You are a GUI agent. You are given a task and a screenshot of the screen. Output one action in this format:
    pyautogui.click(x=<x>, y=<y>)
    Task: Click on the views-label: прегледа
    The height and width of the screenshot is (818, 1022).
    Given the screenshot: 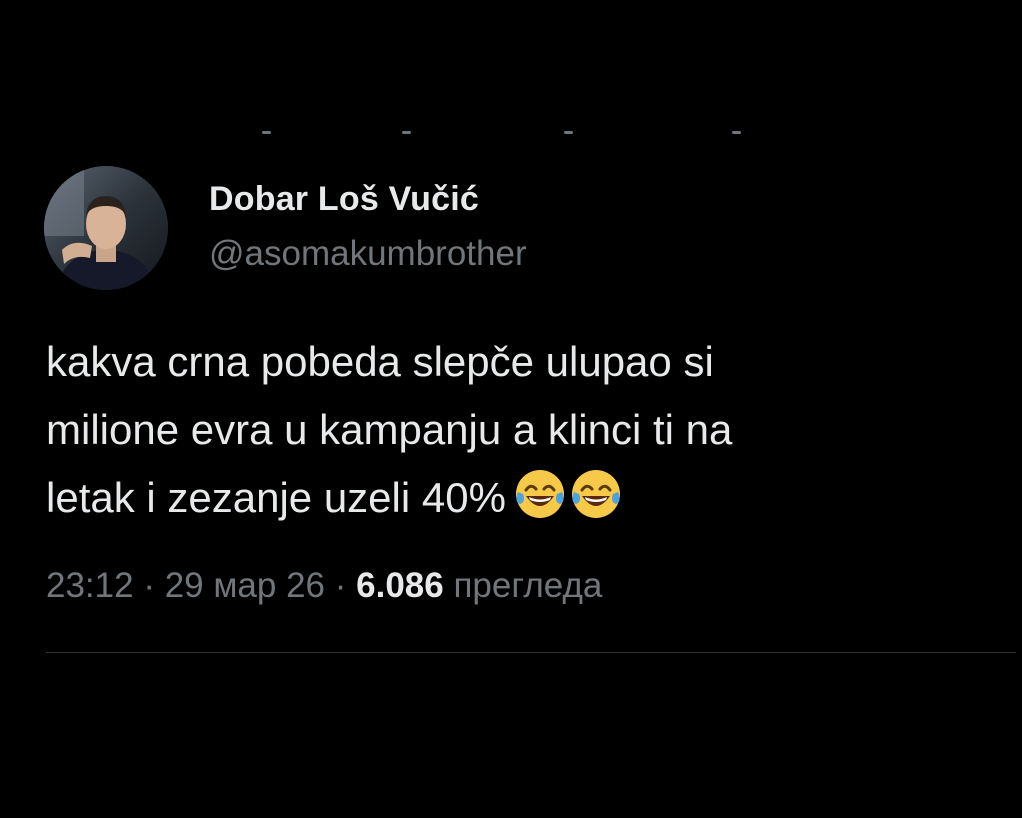 What is the action you would take?
    pyautogui.click(x=528, y=585)
    